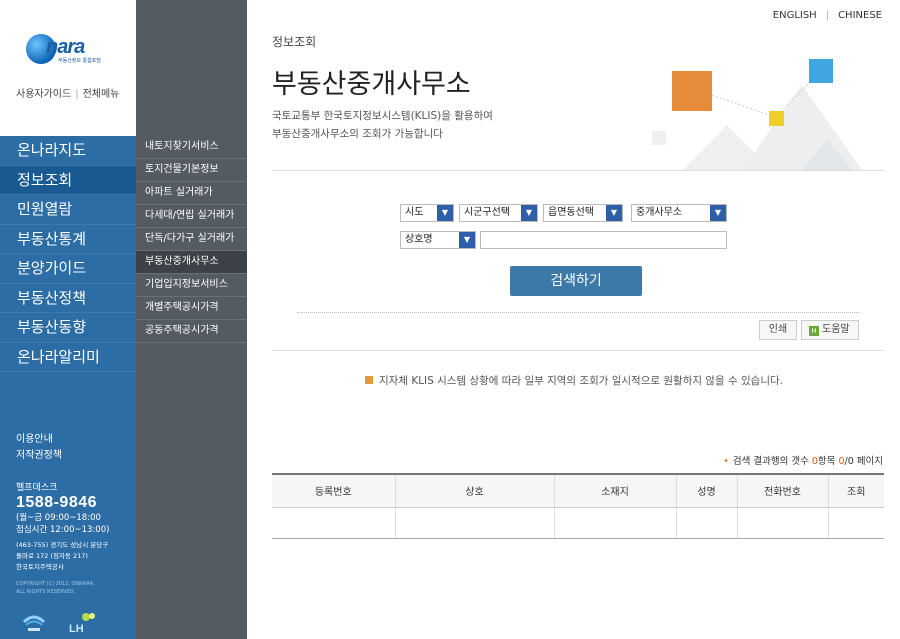  Describe the element at coordinates (770, 461) in the screenshot. I see `result-prefix: 검색 결과행의 갯수` at that location.